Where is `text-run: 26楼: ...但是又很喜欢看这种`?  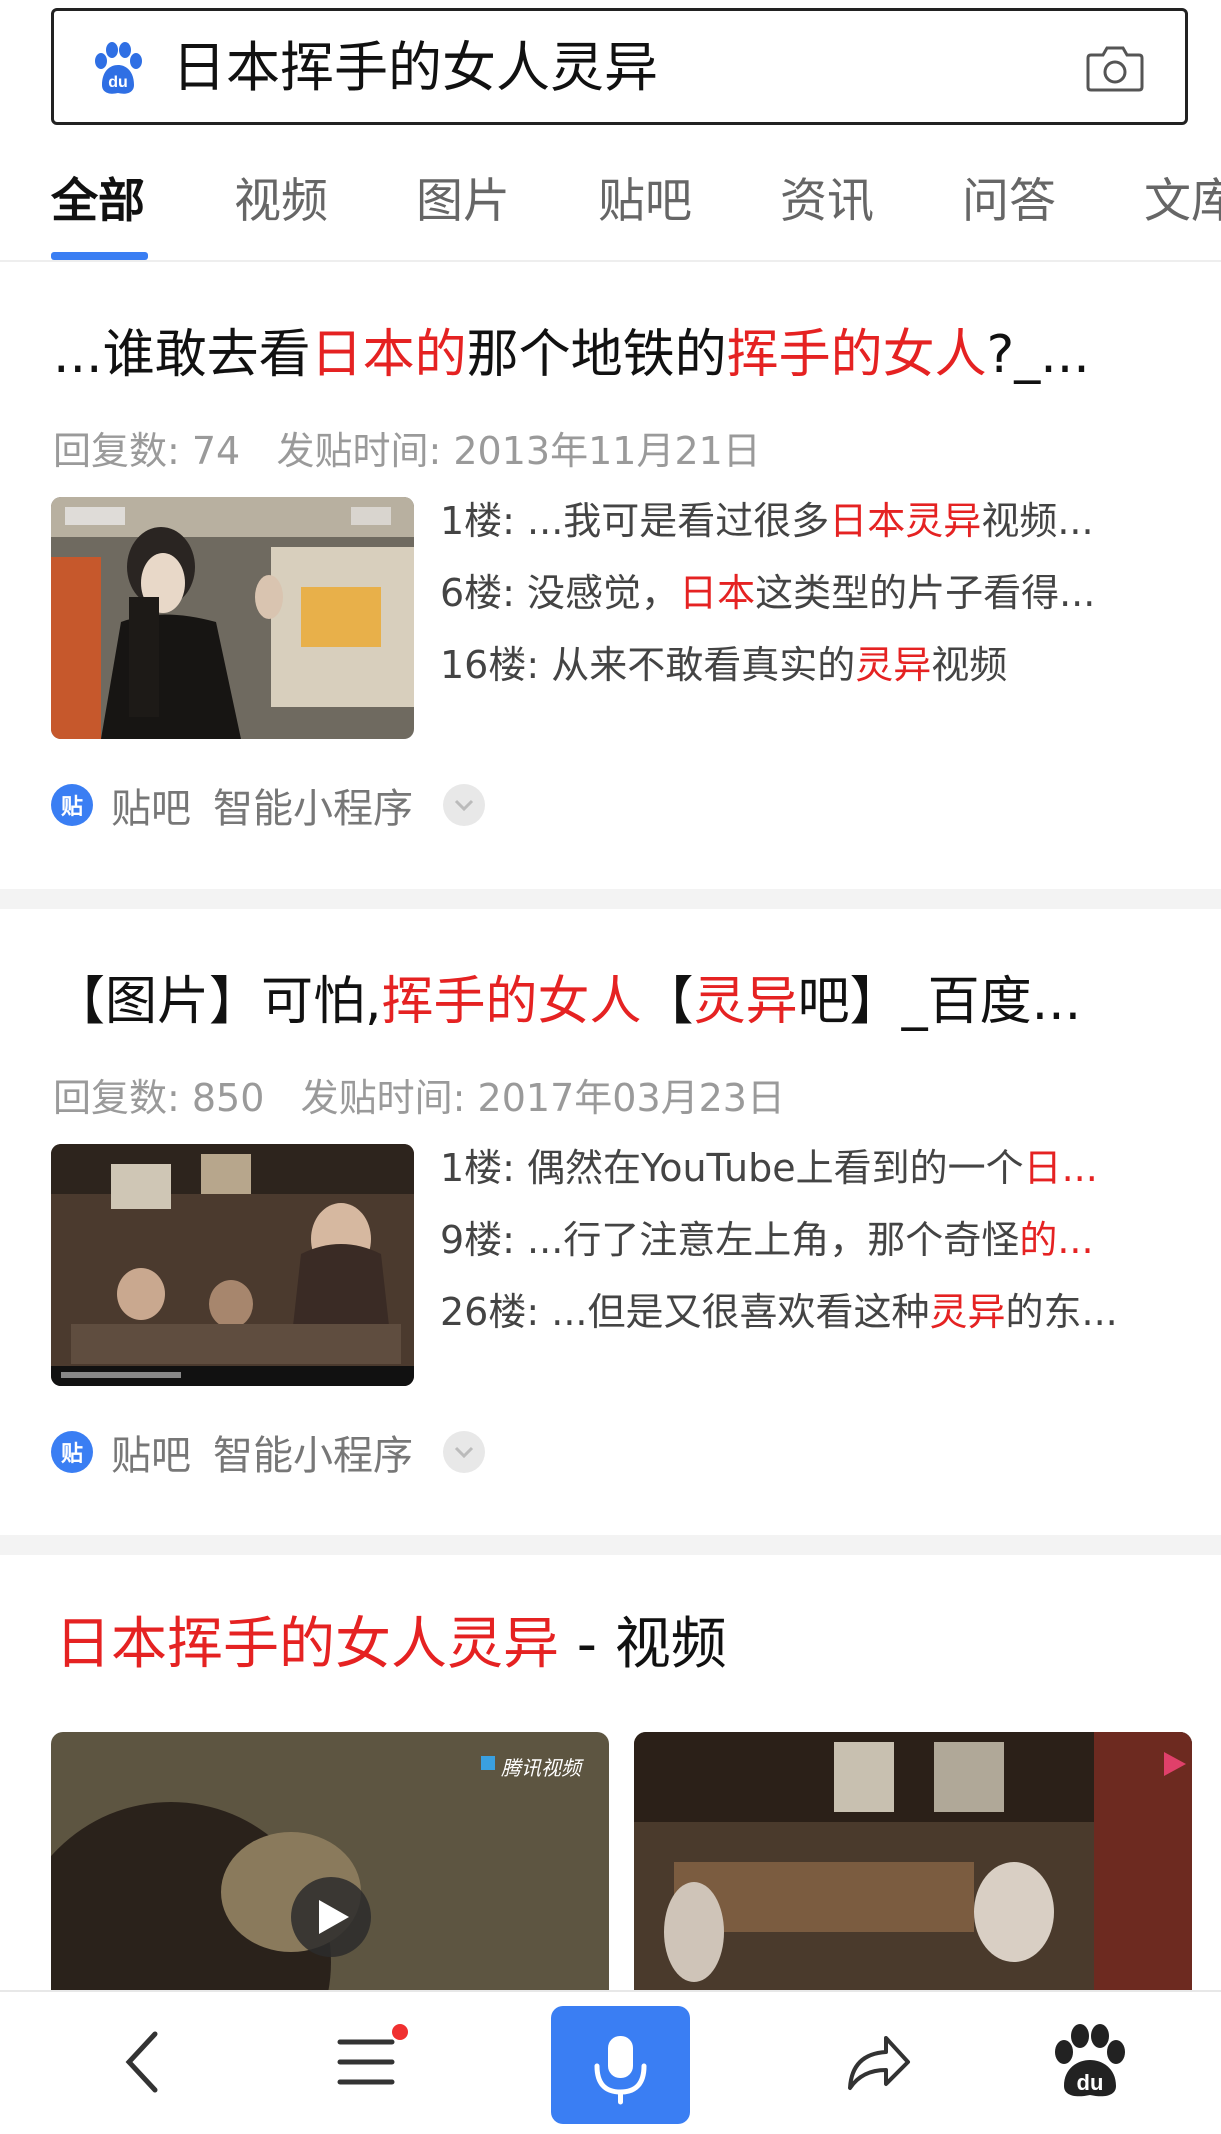 text-run: 26楼: ...但是又很喜欢看这种 is located at coordinates (685, 1312).